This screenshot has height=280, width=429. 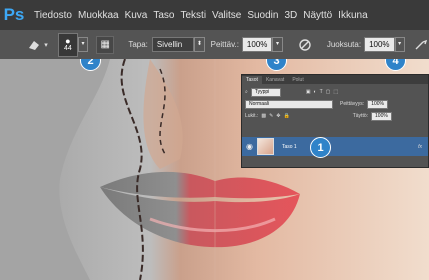 What do you see at coordinates (262, 15) in the screenshot?
I see `menu-filter: Suodin` at bounding box center [262, 15].